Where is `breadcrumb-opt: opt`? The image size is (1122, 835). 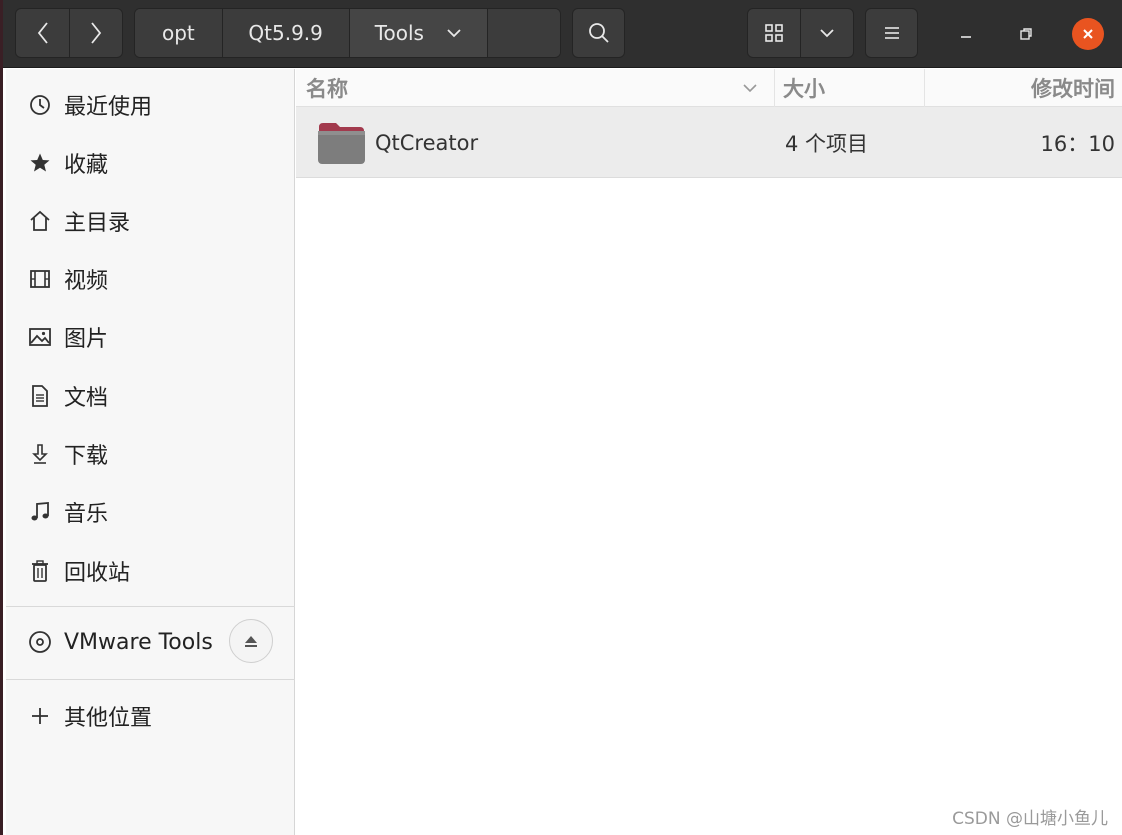
breadcrumb-opt: opt is located at coordinates (179, 33).